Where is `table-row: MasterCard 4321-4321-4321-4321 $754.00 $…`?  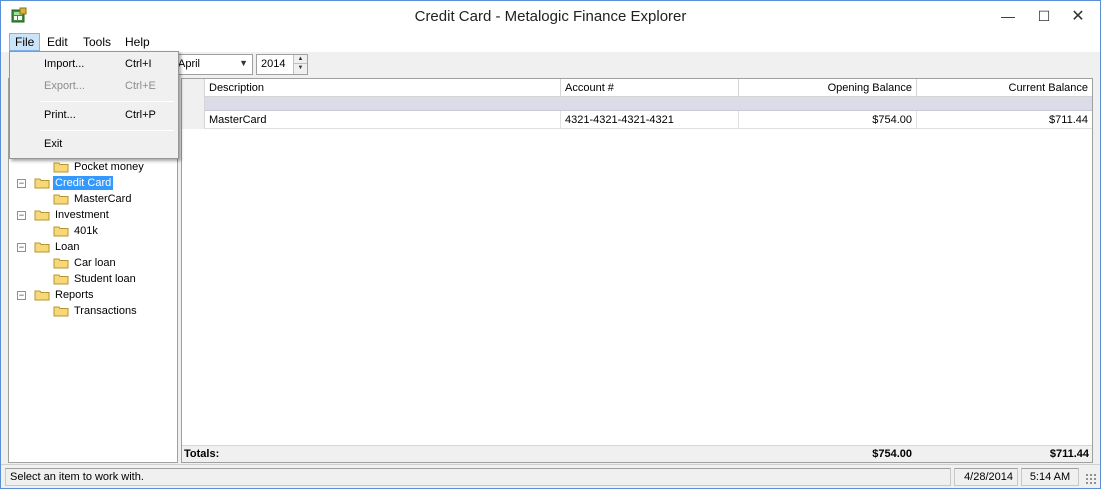 table-row: MasterCard 4321-4321-4321-4321 $754.00 $… is located at coordinates (637, 120).